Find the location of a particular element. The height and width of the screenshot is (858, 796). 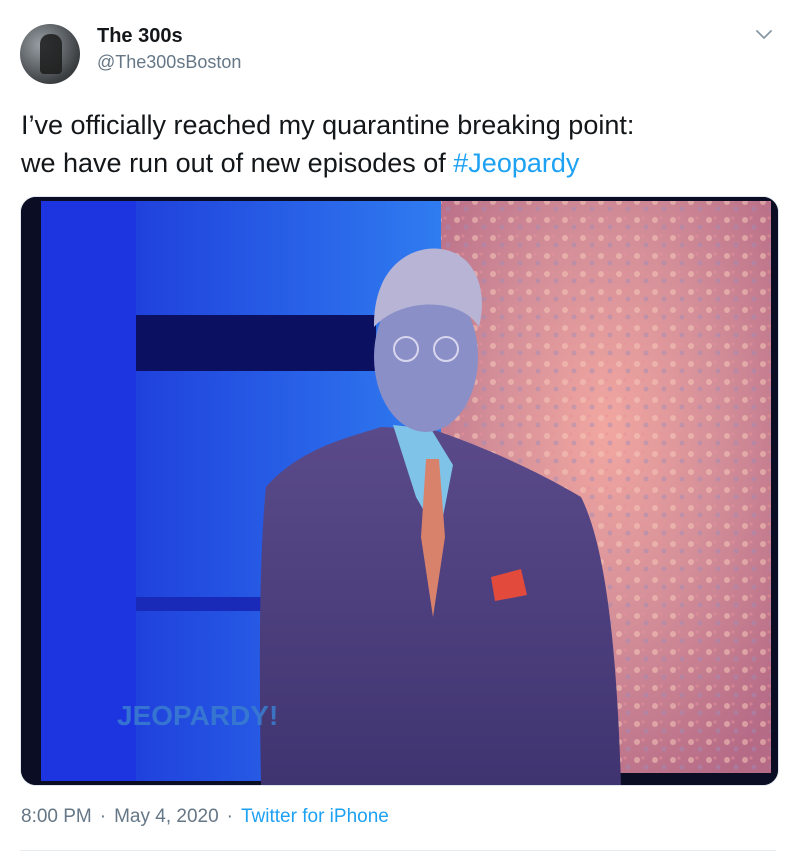

tweet-footer: 8:00 PM · May 4, 2020 · Twitter for iPhone is located at coordinates (205, 817).